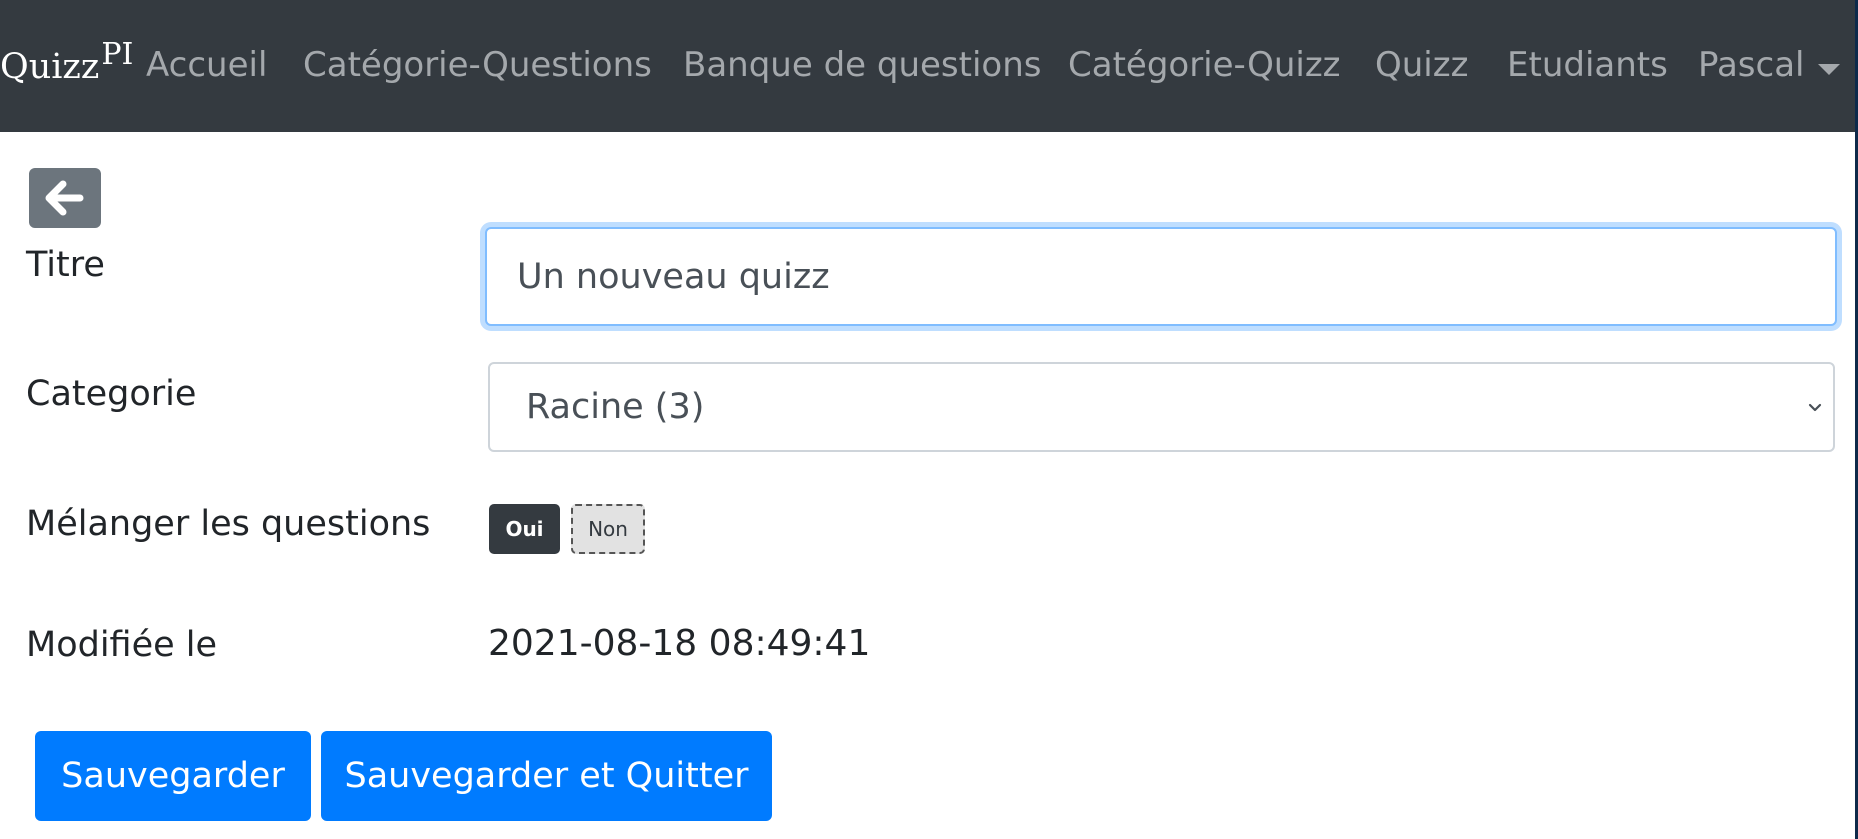 The image size is (1858, 839). I want to click on back-button, so click(65, 198).